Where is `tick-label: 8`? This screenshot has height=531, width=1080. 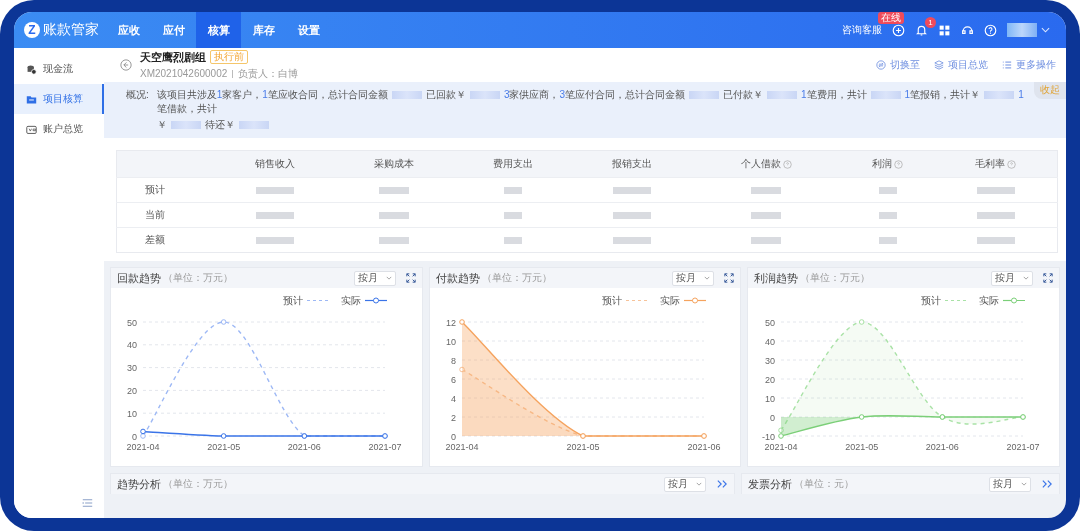
tick-label: 8 is located at coordinates (453, 360).